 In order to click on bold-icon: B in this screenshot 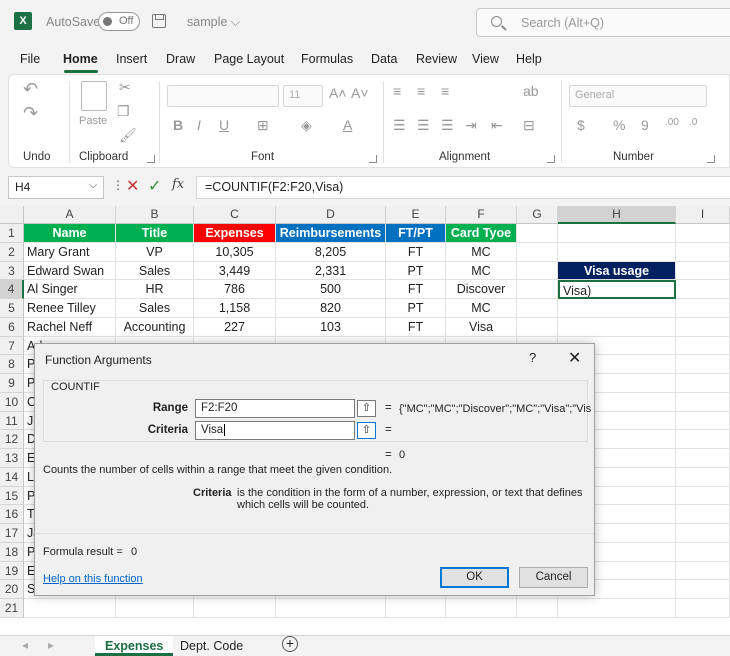, I will do `click(178, 125)`.